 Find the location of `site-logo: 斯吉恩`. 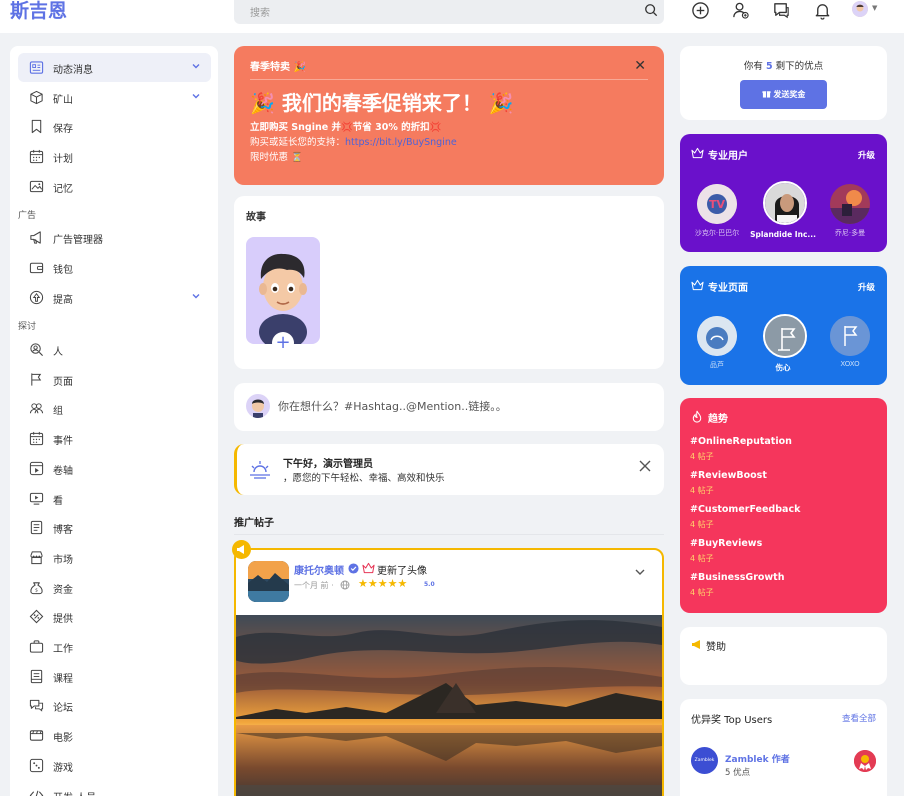

site-logo: 斯吉恩 is located at coordinates (38, 11).